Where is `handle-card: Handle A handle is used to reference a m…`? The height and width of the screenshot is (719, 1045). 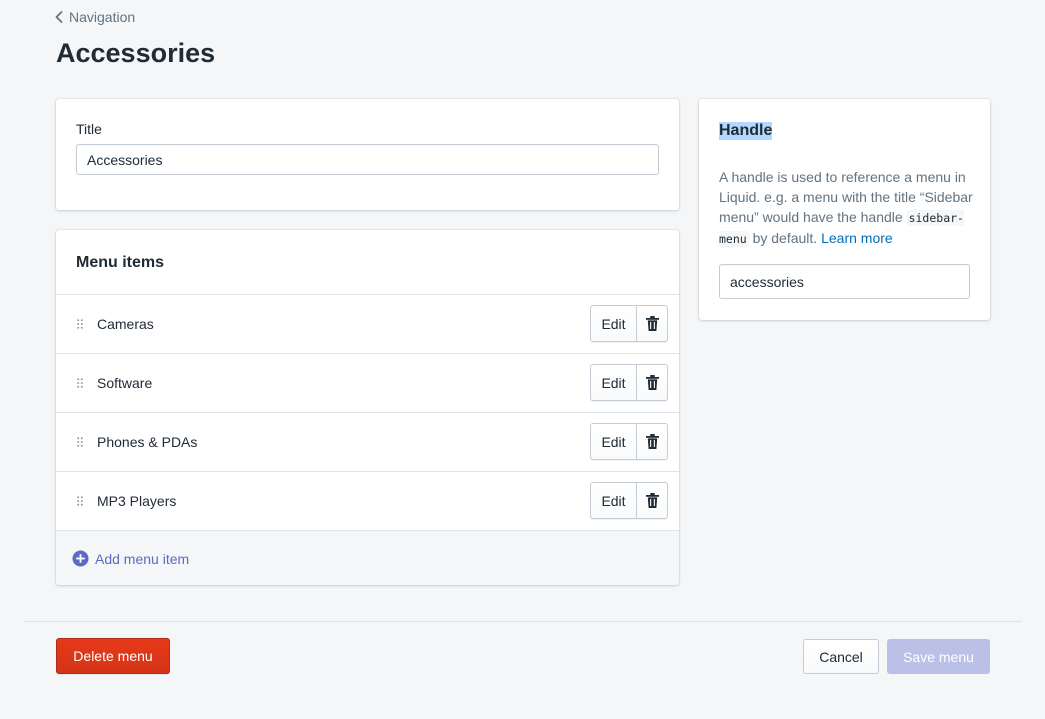
handle-card: Handle A handle is used to reference a m… is located at coordinates (844, 209).